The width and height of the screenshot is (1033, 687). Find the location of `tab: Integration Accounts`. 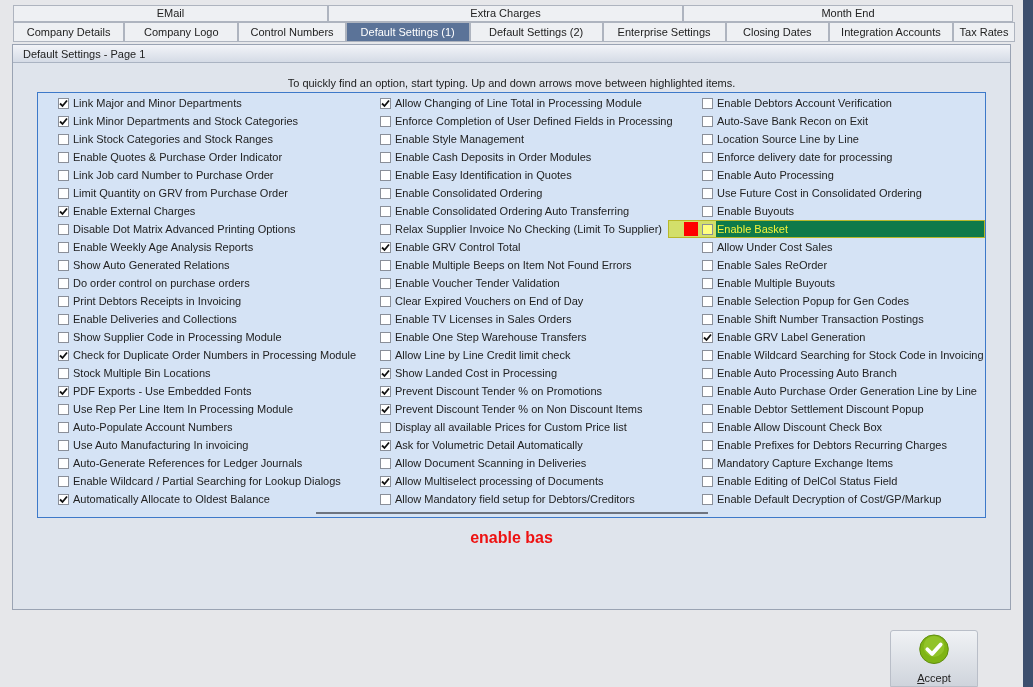

tab: Integration Accounts is located at coordinates (890, 32).